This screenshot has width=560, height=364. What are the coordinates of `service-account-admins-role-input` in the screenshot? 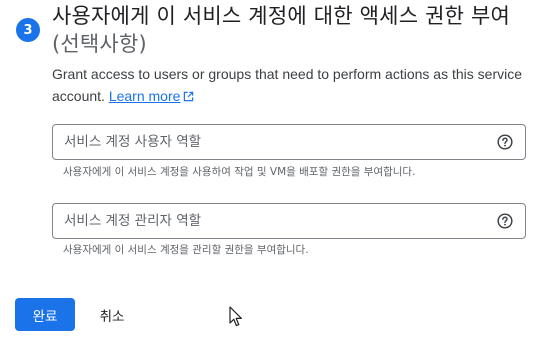 It's located at (289, 221).